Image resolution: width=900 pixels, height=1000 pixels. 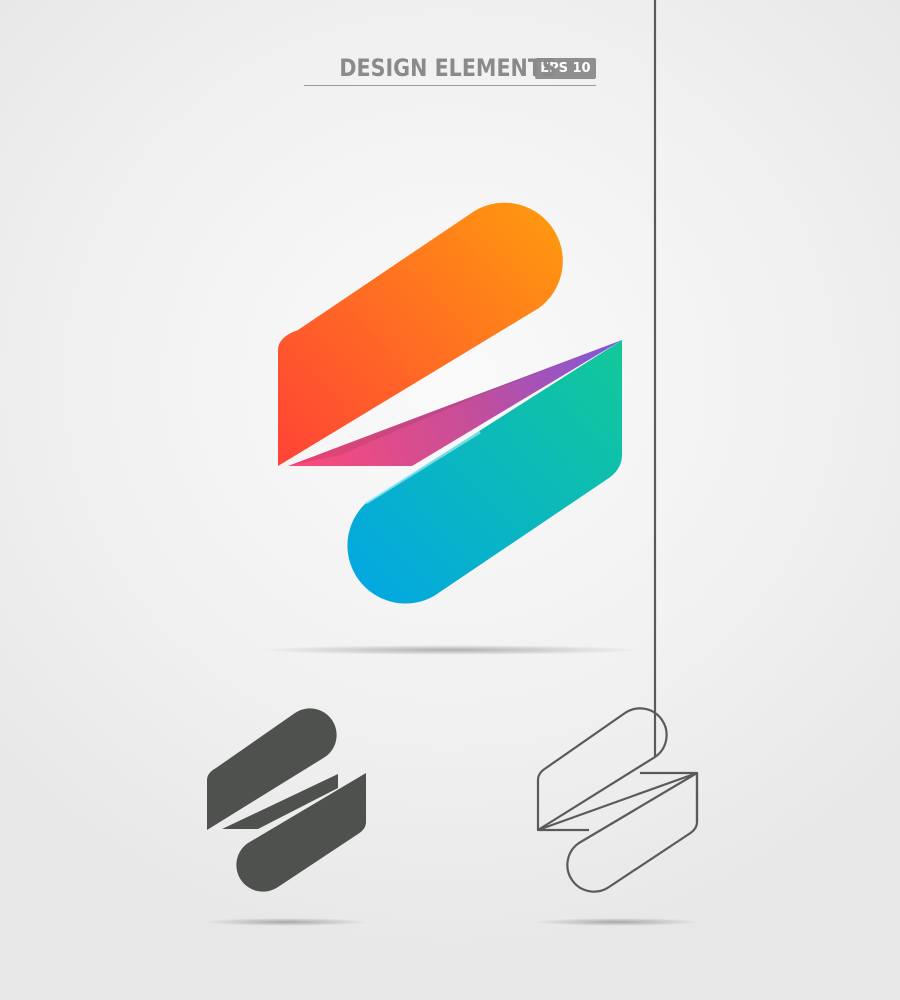 I want to click on outline-band-edge, so click(x=669, y=796).